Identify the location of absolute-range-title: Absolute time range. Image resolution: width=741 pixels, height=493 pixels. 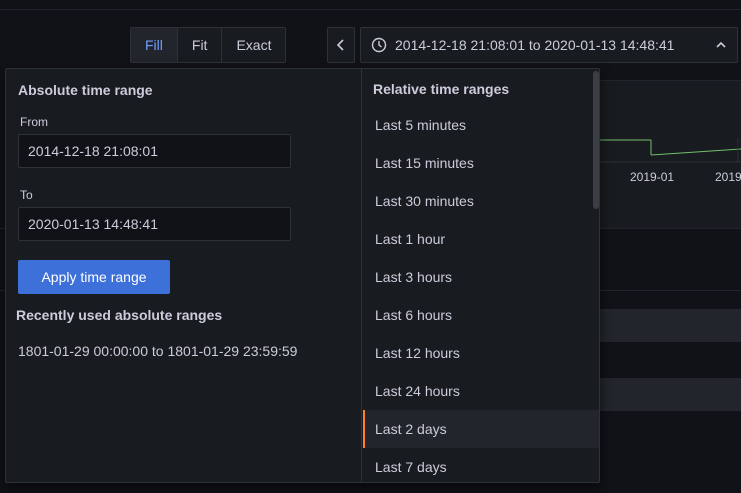
(85, 90).